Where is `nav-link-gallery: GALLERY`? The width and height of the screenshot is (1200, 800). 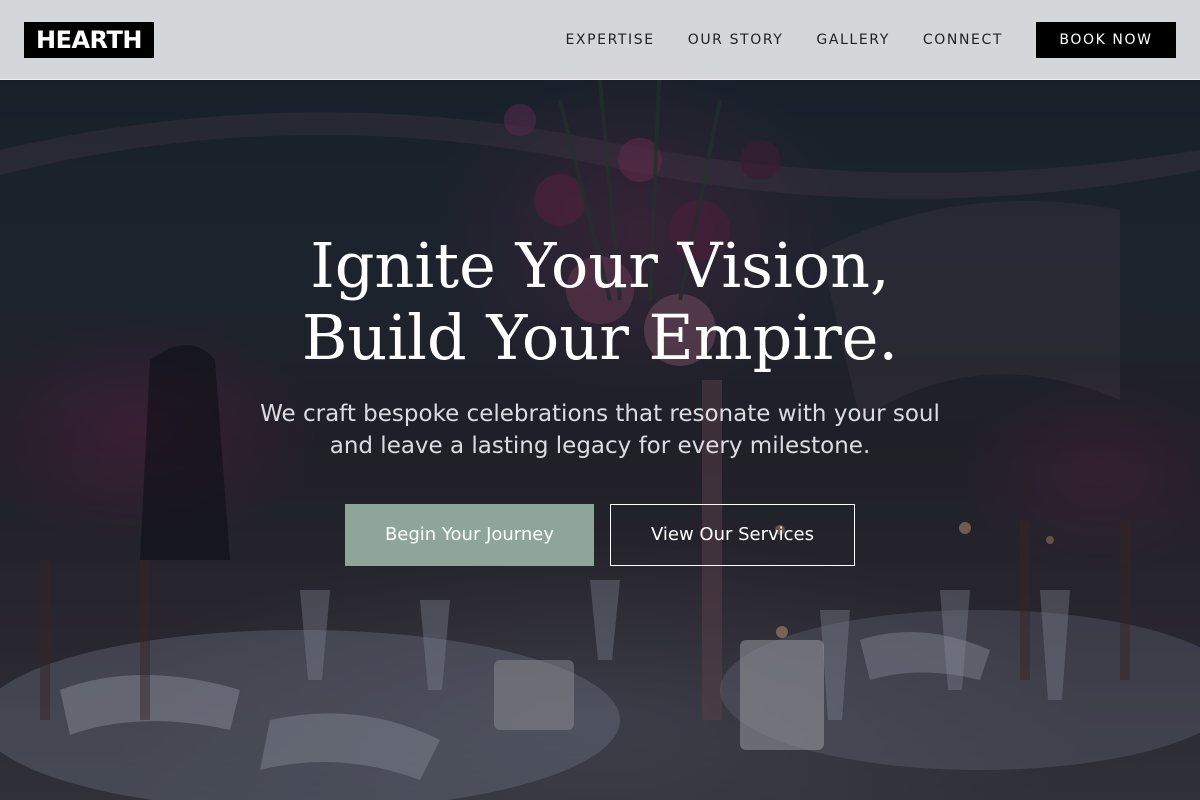
nav-link-gallery: GALLERY is located at coordinates (852, 40).